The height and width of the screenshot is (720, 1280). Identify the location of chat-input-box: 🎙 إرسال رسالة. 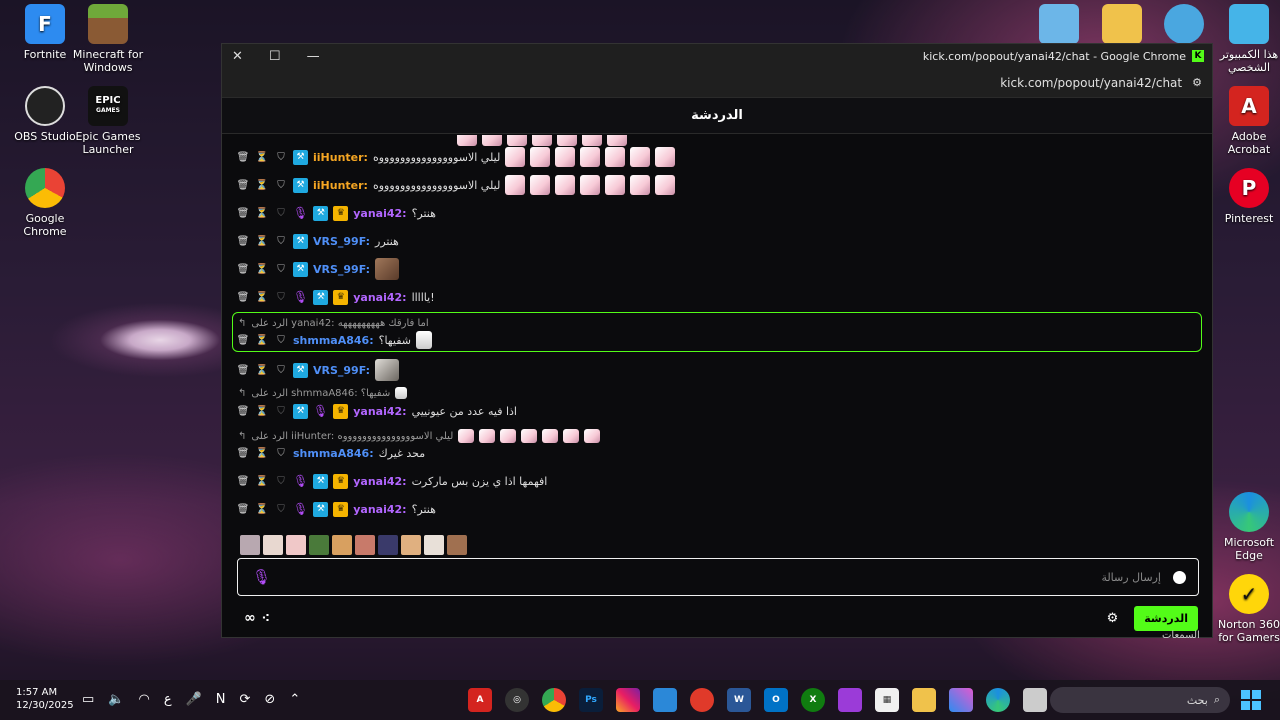
(718, 577).